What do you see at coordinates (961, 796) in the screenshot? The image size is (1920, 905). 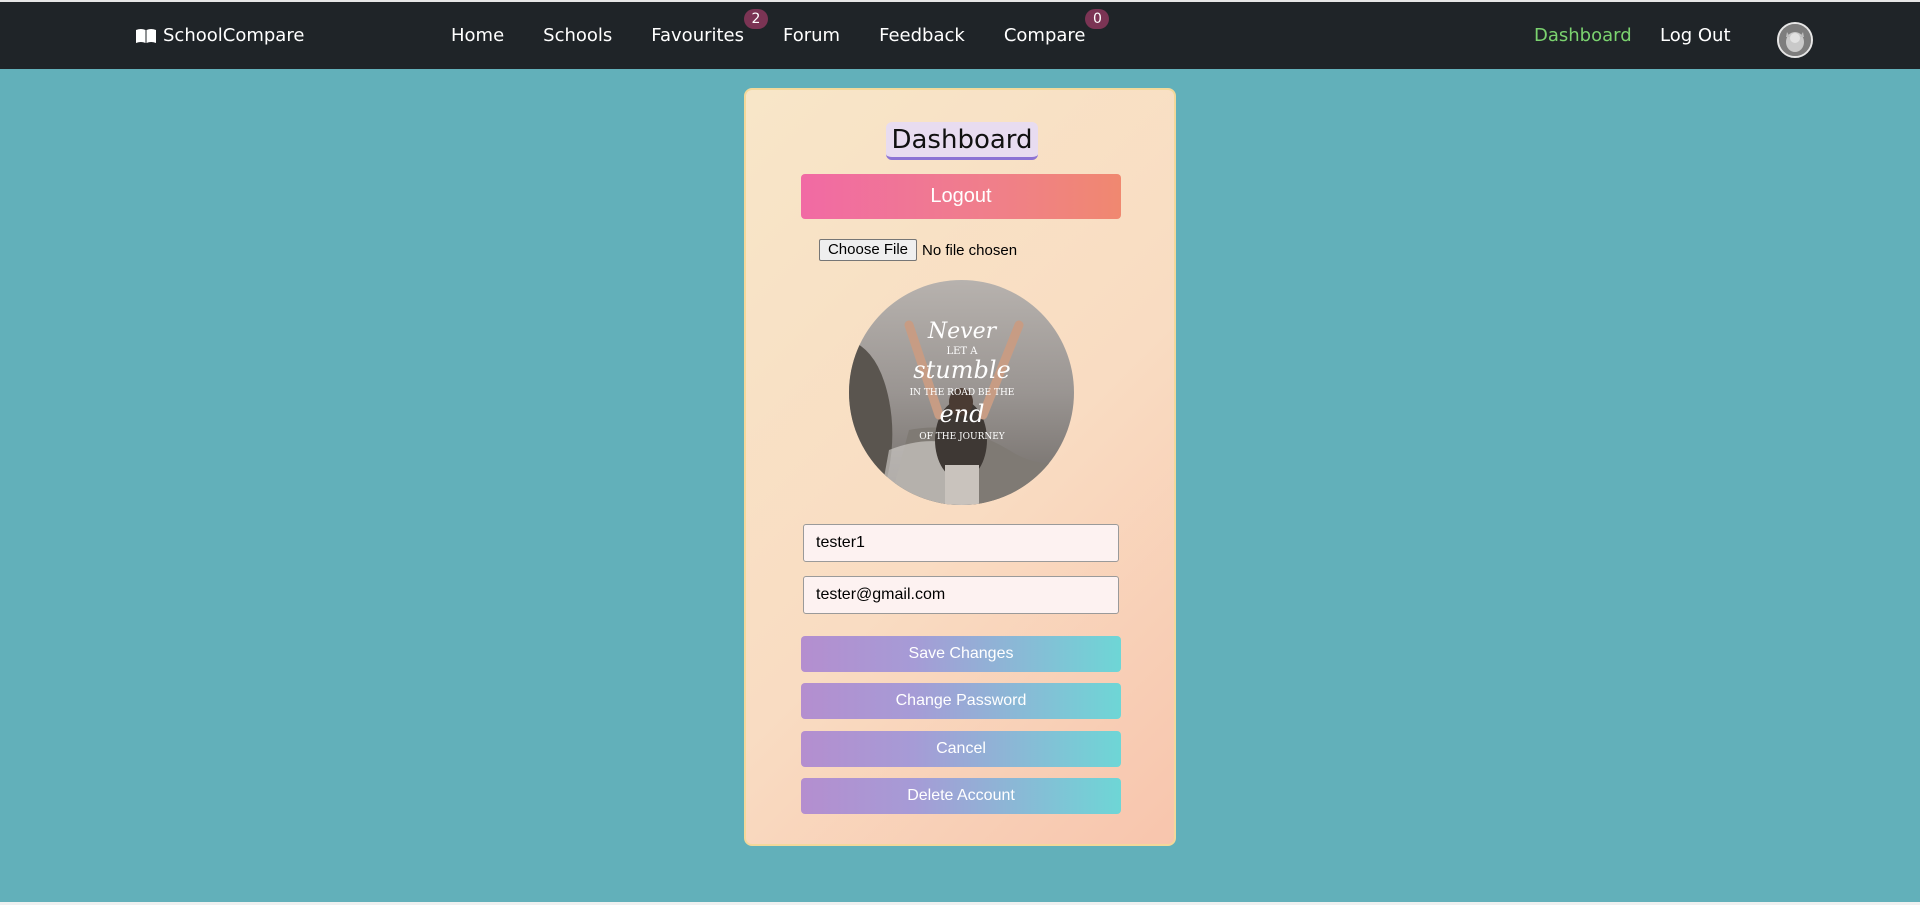 I see `delete-account-button: Delete Account` at bounding box center [961, 796].